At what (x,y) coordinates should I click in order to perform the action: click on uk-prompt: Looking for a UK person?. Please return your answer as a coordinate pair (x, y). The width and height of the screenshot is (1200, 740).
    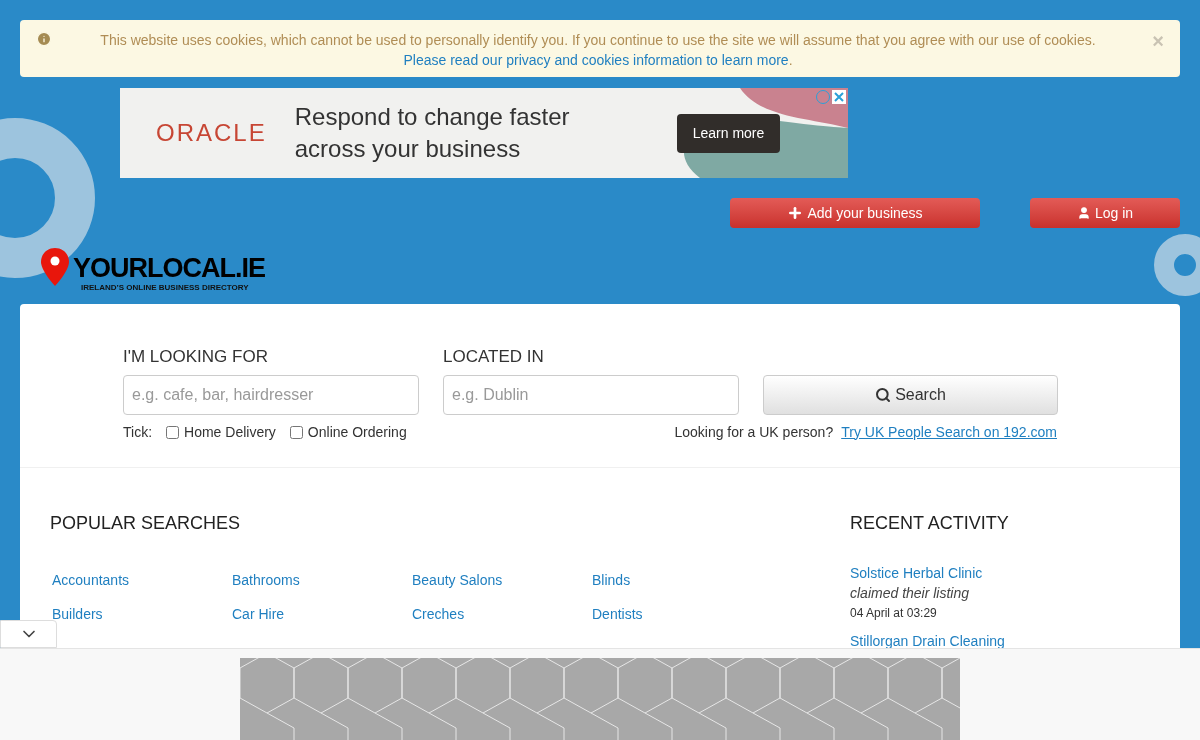
    Looking at the image, I should click on (754, 432).